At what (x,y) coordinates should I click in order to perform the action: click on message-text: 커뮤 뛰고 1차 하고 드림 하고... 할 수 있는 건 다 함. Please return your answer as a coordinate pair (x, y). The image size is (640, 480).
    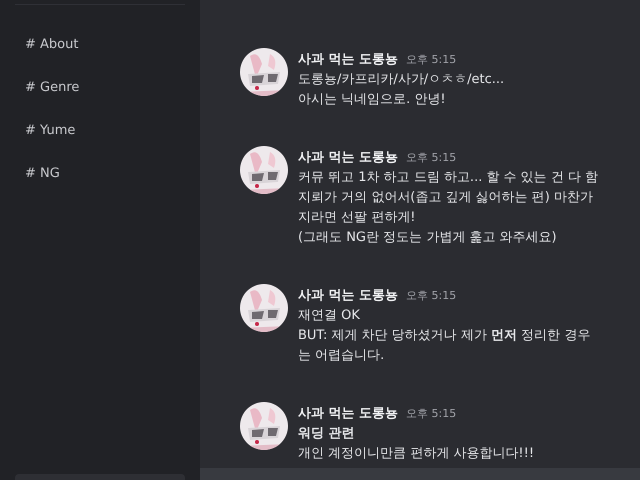
    Looking at the image, I should click on (448, 178).